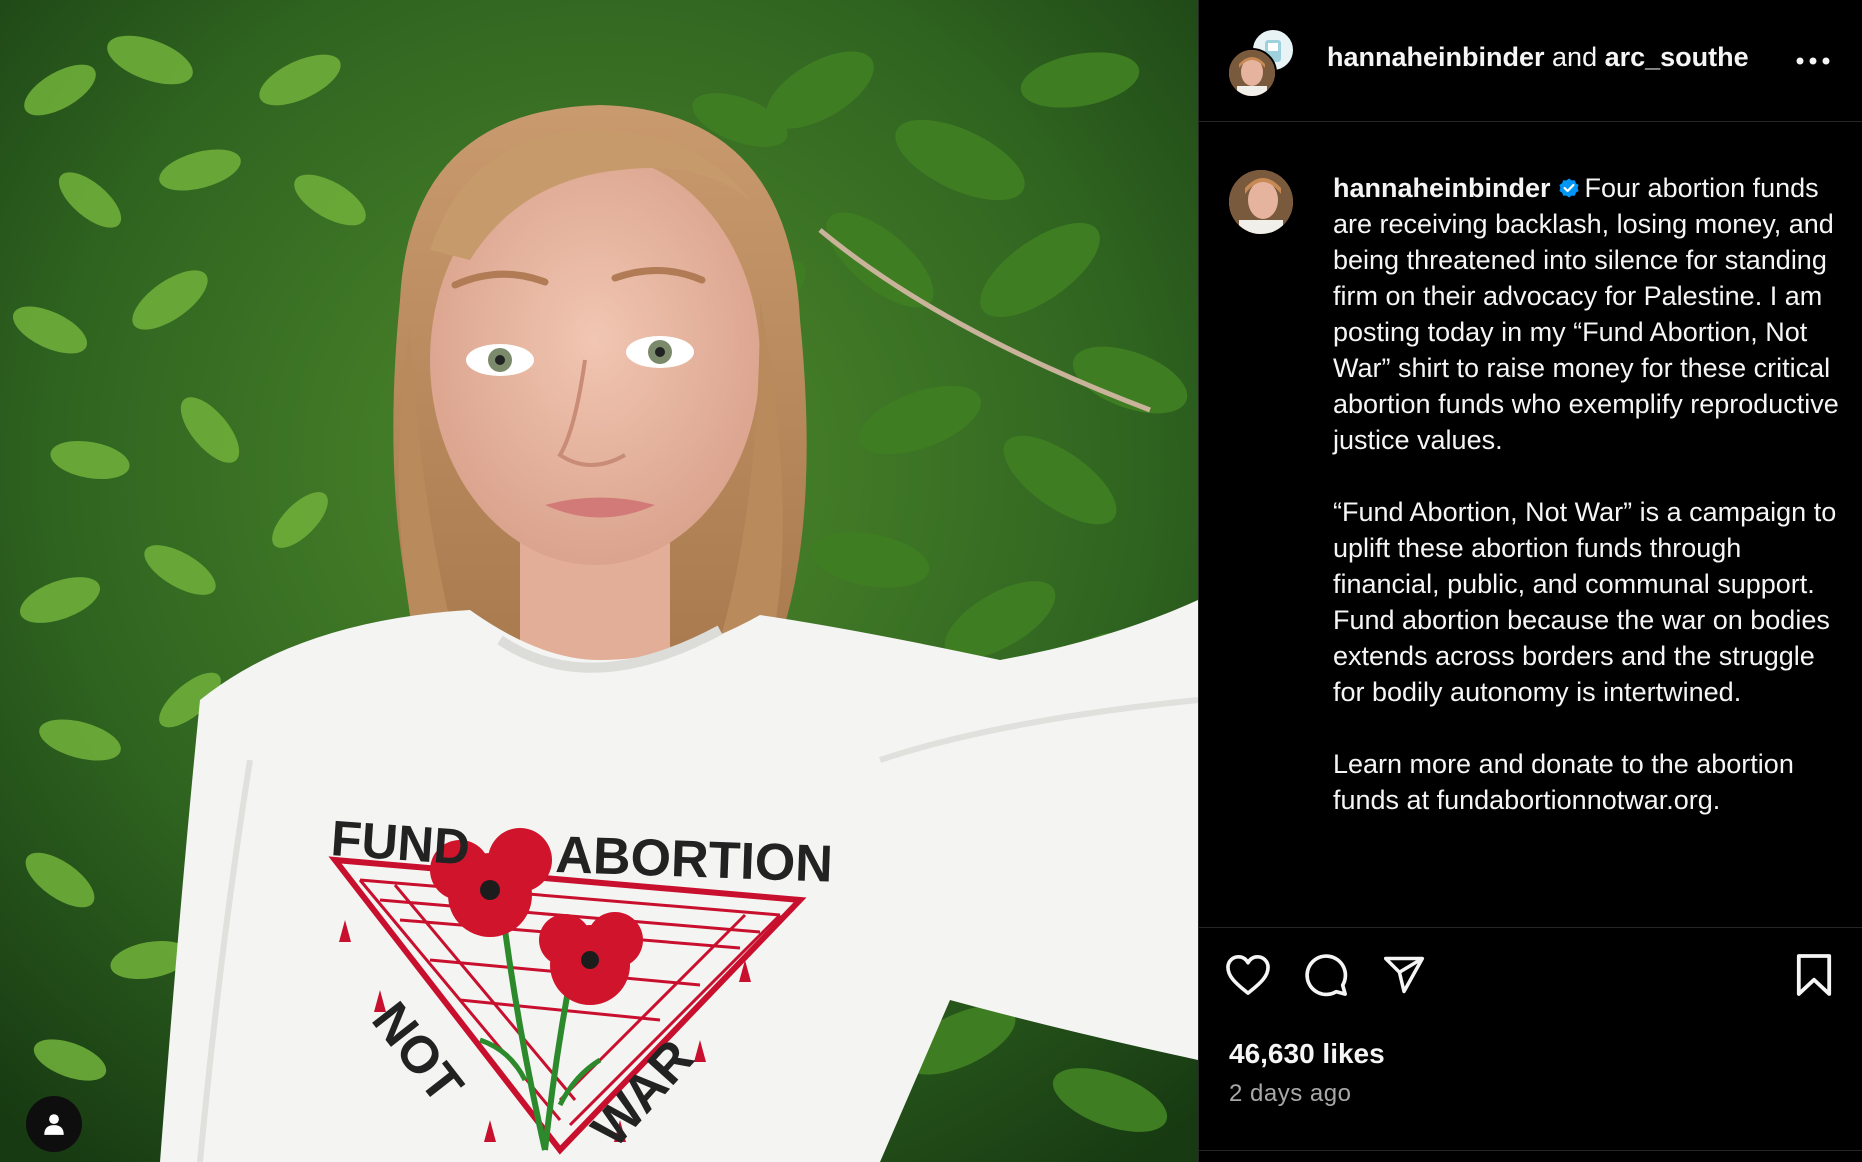  What do you see at coordinates (1261, 202) in the screenshot?
I see `caption-avatar` at bounding box center [1261, 202].